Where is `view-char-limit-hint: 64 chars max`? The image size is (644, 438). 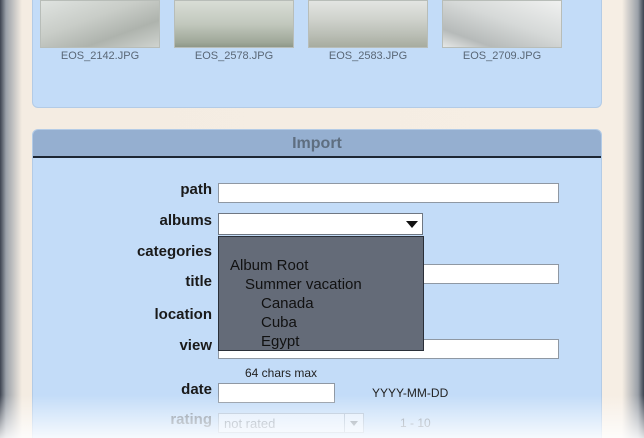 view-char-limit-hint: 64 chars max is located at coordinates (281, 373).